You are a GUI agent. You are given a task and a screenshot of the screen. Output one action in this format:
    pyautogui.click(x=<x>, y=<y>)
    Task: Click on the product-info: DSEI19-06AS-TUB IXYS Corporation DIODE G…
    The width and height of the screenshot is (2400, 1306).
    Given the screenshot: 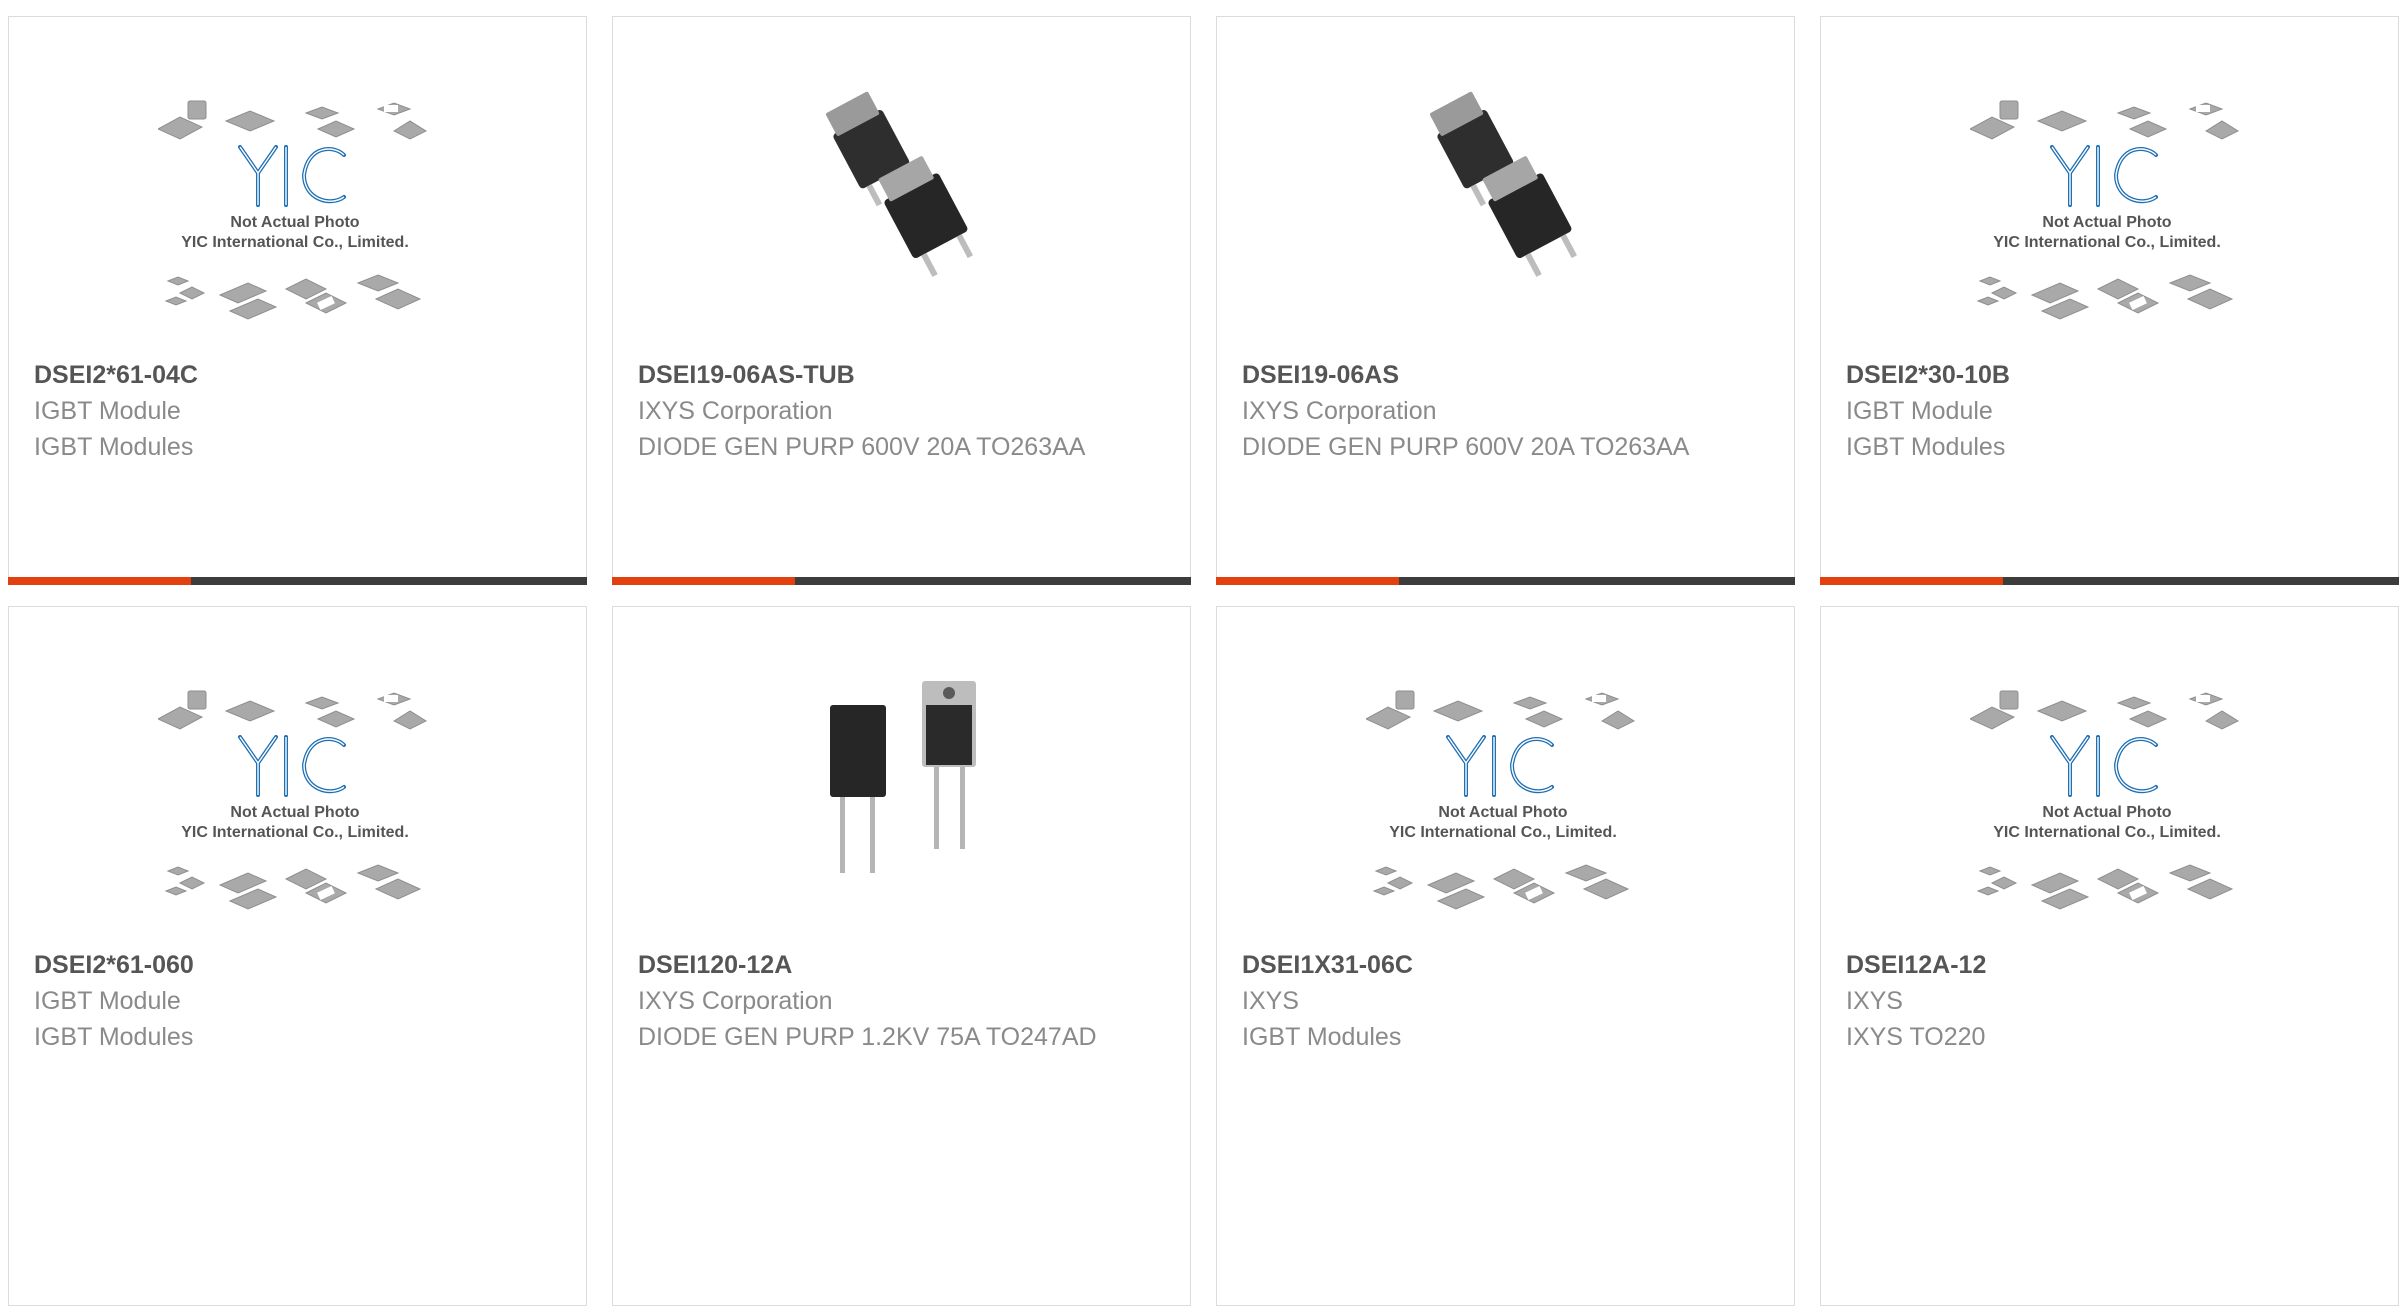 What is the action you would take?
    pyautogui.click(x=904, y=411)
    